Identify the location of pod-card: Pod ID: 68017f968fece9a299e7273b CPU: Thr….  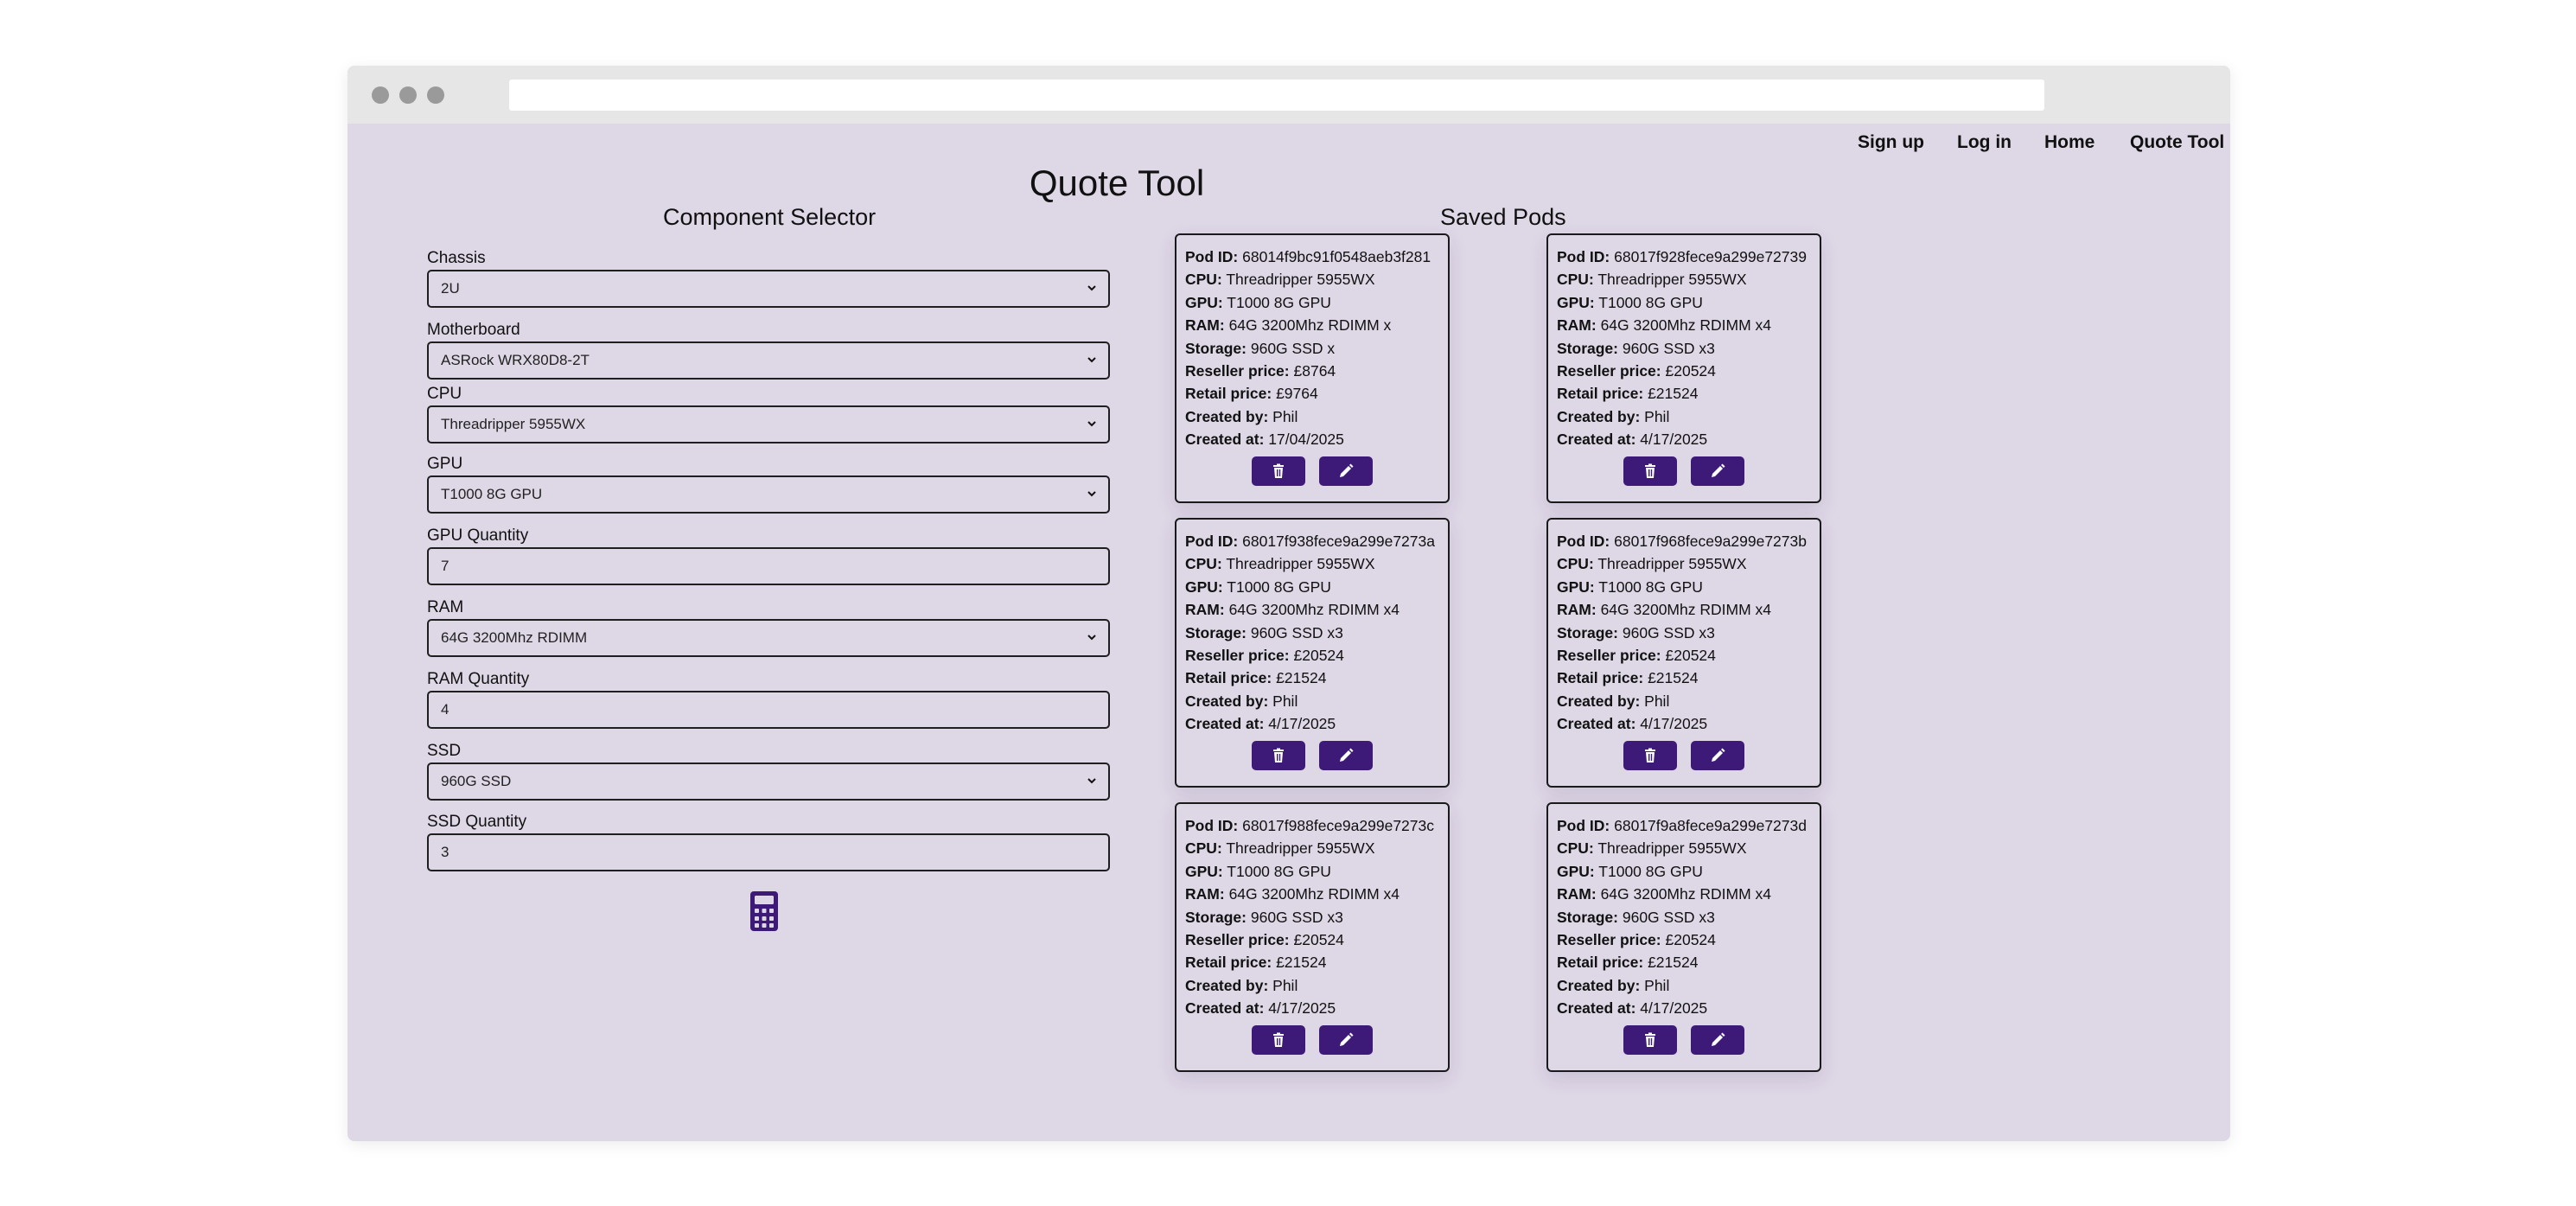
(1683, 653).